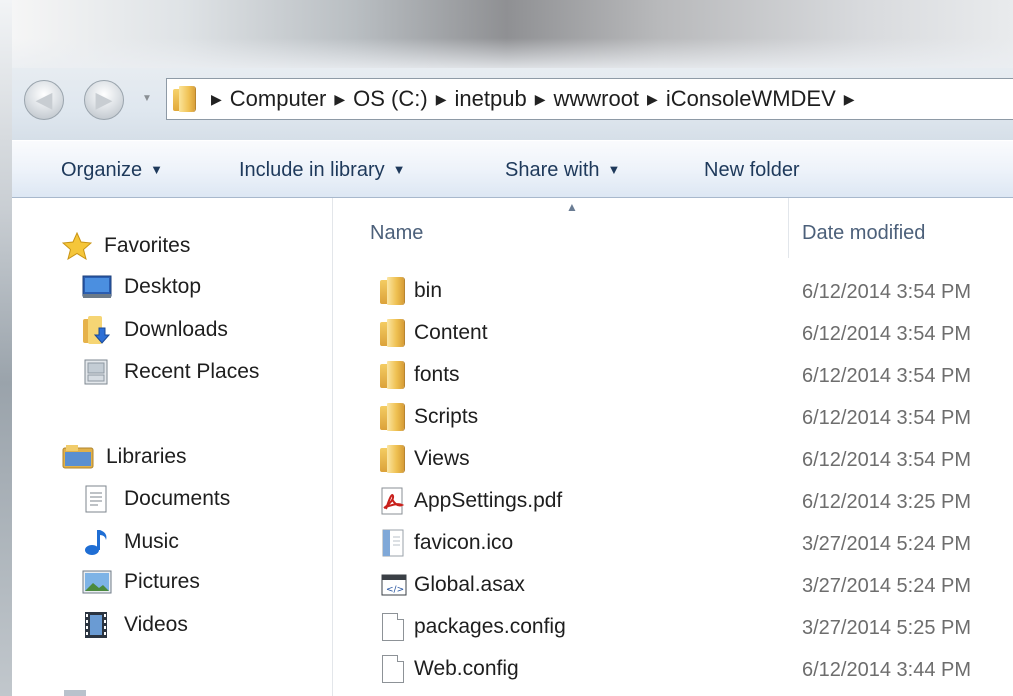 The image size is (1013, 696). Describe the element at coordinates (97, 287) in the screenshot. I see `desktop-icon` at that location.